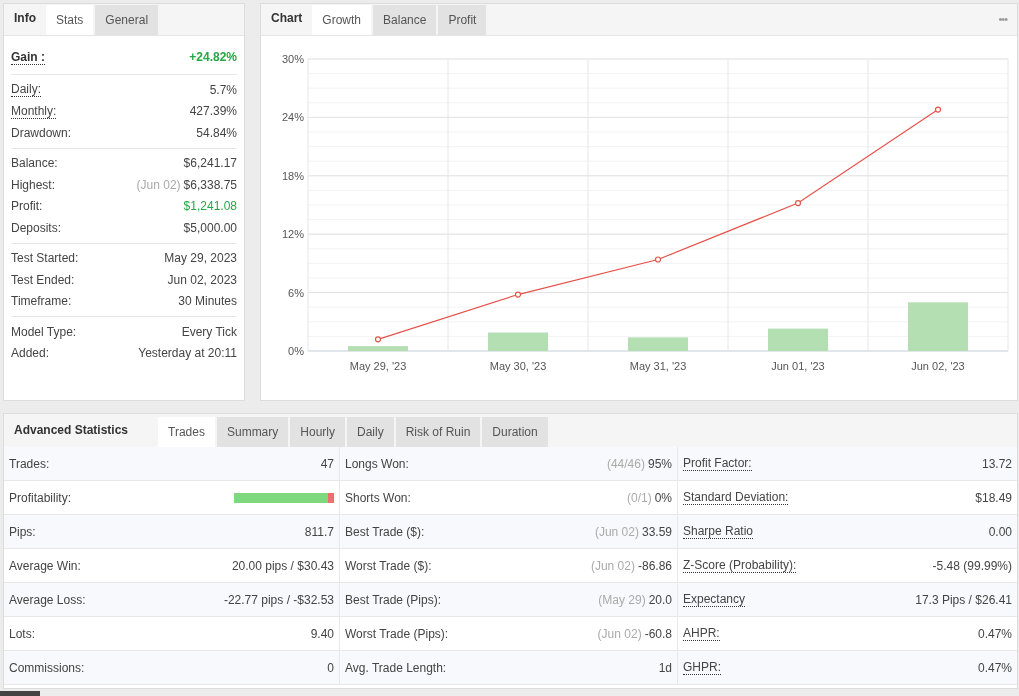  I want to click on stat-value: $6,338.75, so click(210, 185).